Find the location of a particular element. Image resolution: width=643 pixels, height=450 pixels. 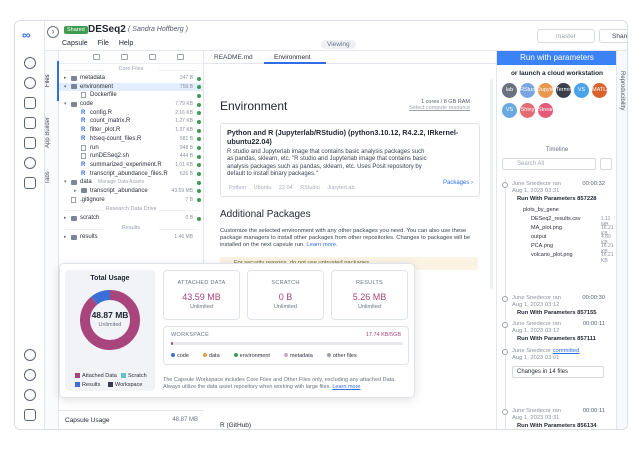

menu-capsule: Capsule is located at coordinates (75, 43).